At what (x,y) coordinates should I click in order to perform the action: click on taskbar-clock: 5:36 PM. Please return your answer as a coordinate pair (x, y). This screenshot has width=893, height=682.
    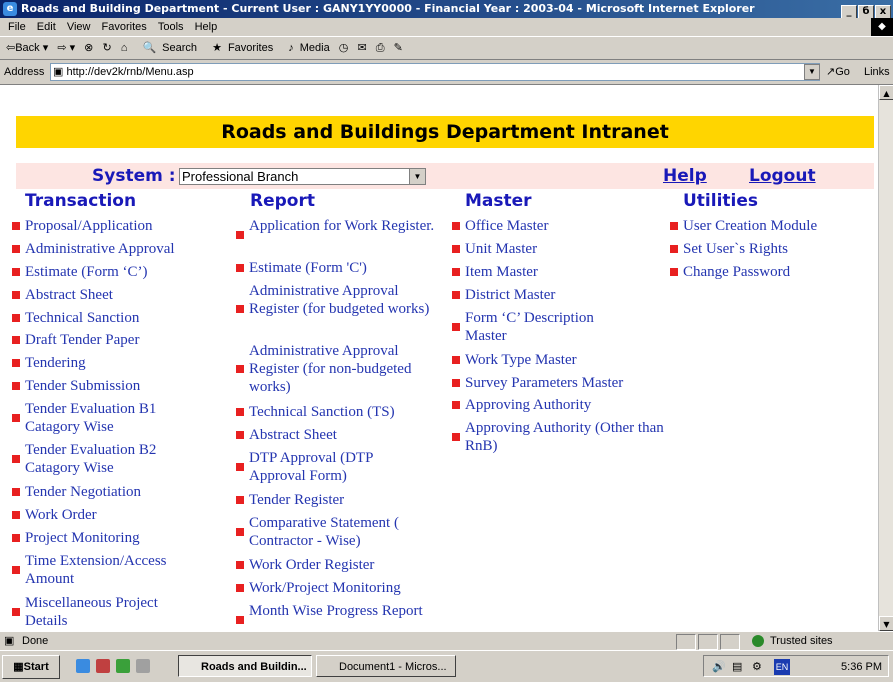
    Looking at the image, I should click on (861, 667).